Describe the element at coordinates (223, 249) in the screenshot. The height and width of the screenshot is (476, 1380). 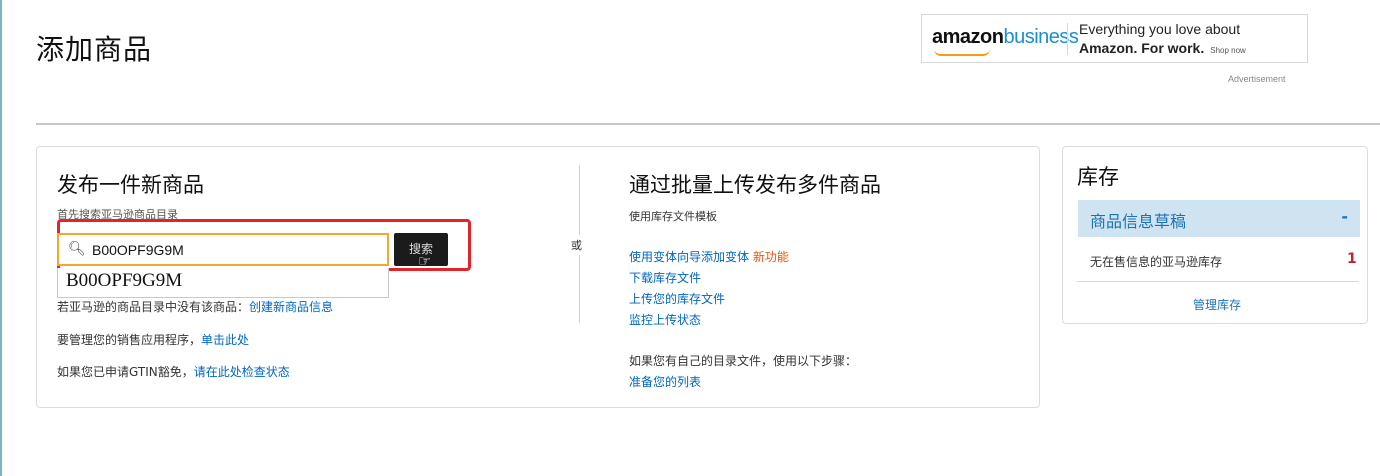
I see `catalog-search-input: 🔍︎ B00OPF9G9M` at that location.